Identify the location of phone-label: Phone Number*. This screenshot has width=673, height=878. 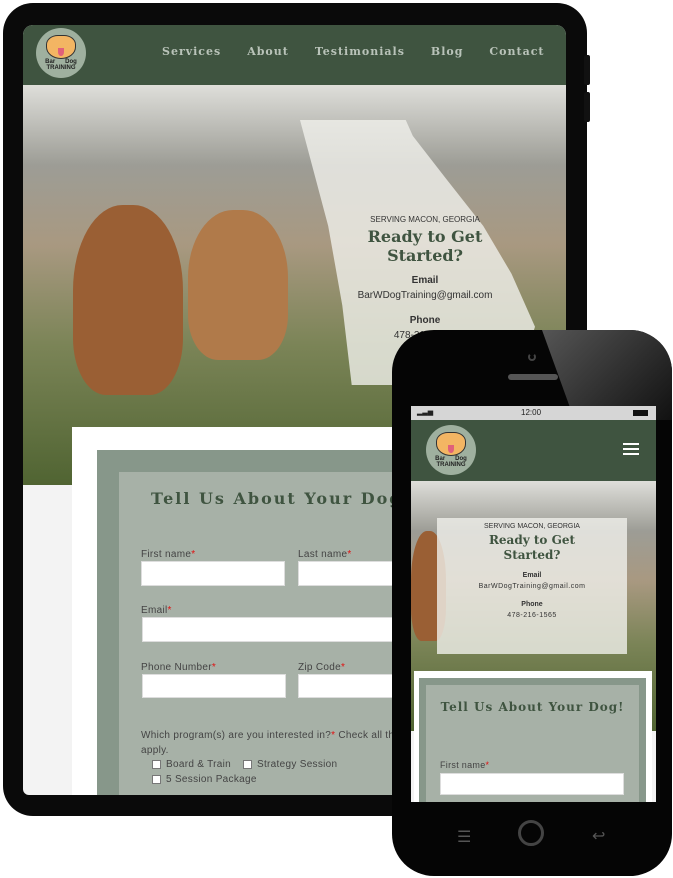
(179, 667).